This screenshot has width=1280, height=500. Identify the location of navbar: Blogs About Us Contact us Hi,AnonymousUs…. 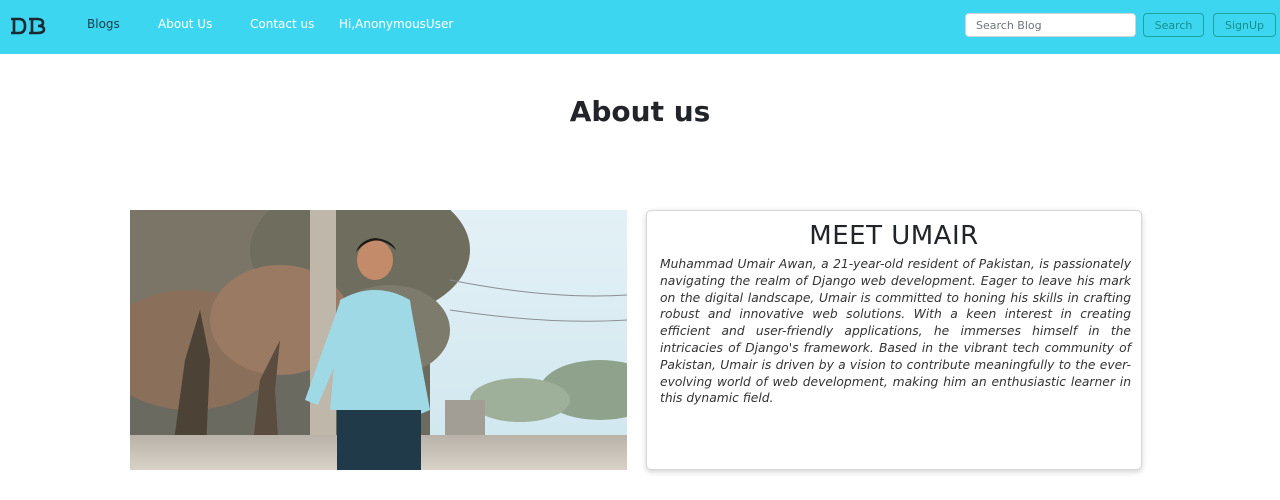
(640, 27).